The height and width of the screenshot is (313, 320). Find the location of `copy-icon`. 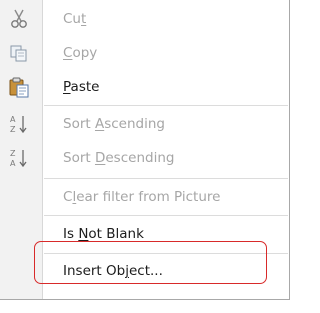

copy-icon is located at coordinates (19, 53).